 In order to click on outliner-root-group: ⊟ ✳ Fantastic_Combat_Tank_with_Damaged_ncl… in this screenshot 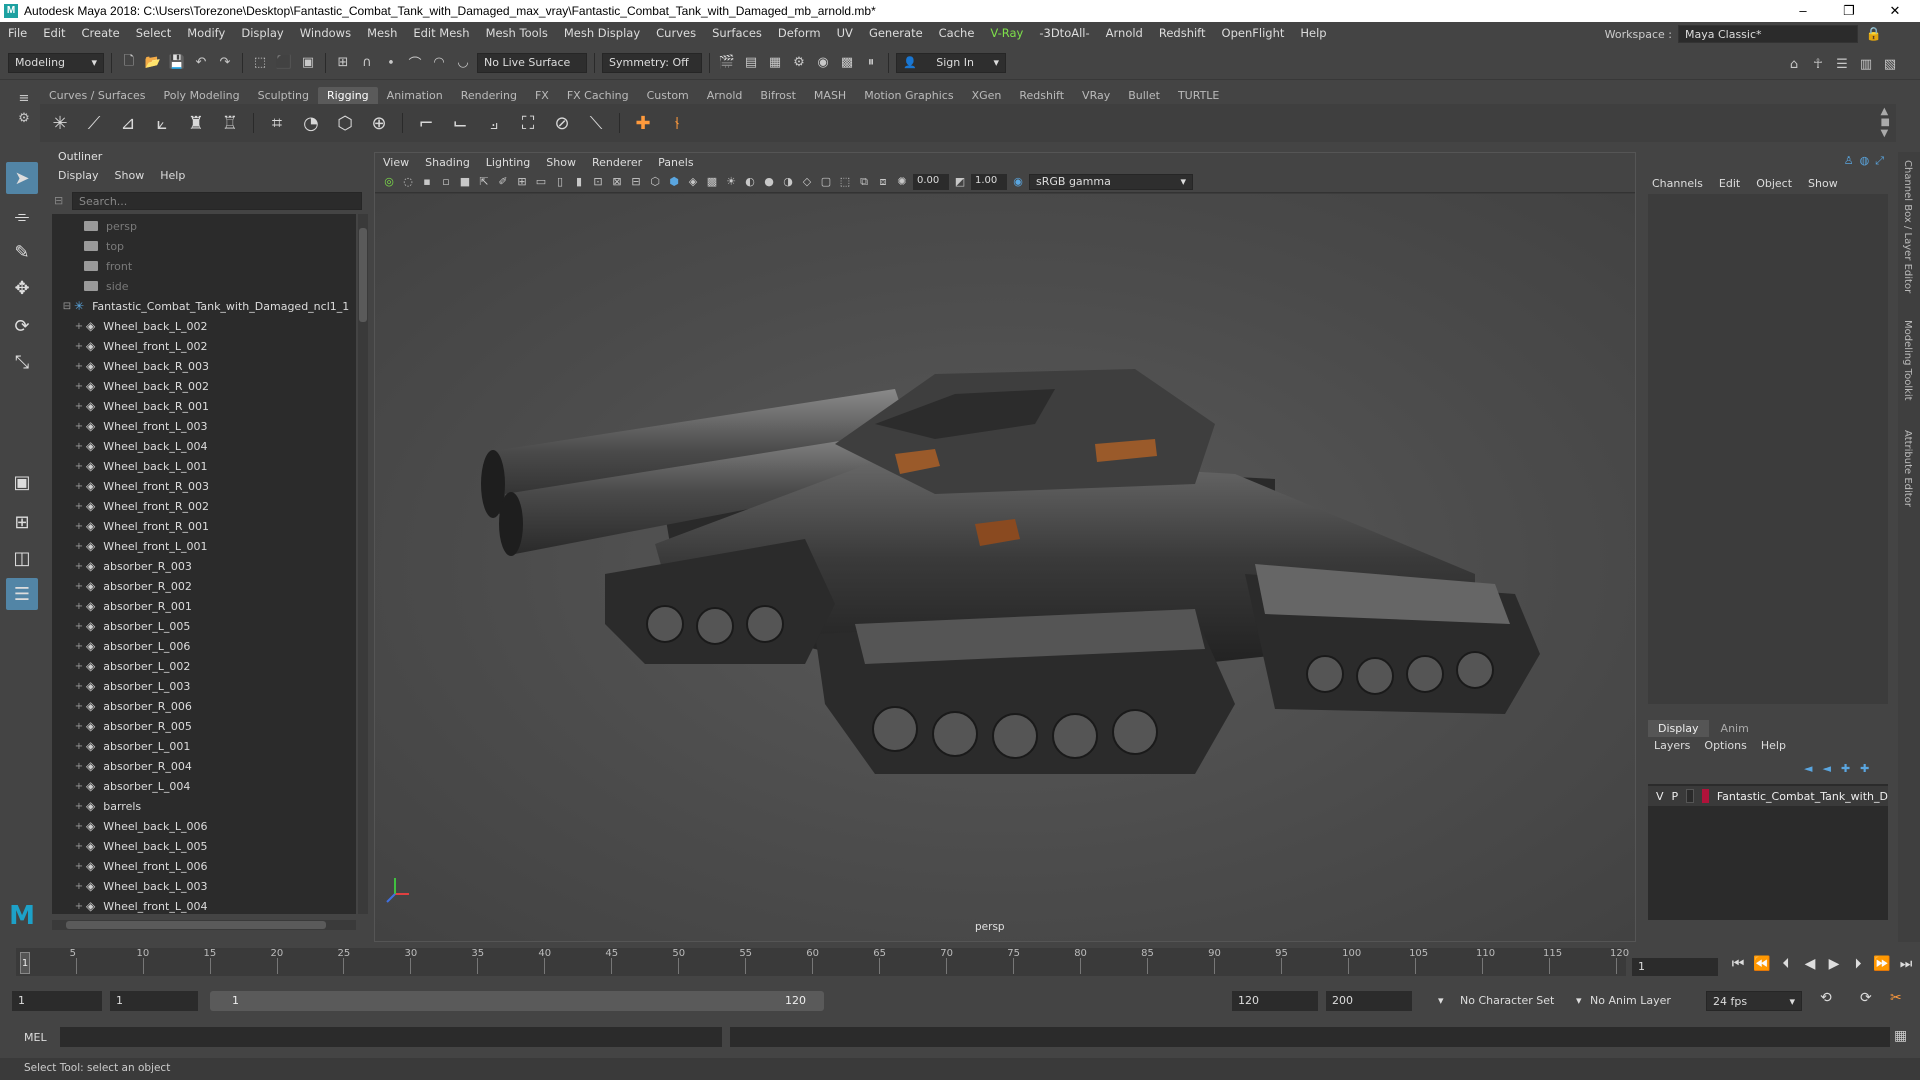, I will do `click(204, 306)`.